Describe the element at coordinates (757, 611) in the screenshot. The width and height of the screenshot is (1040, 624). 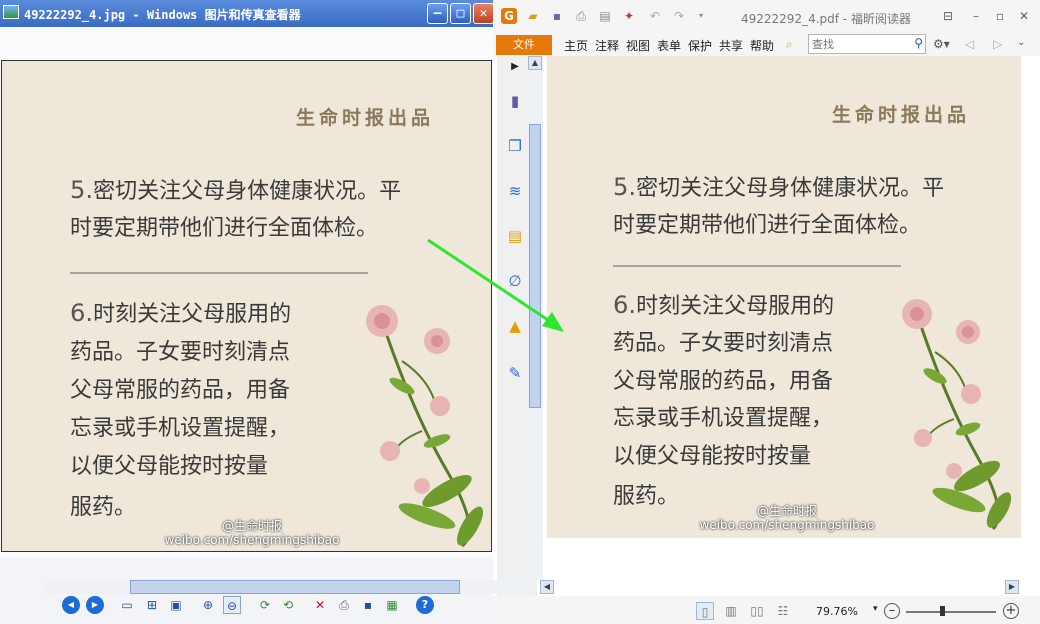
I see `facing-view-icon: ▯▯` at that location.